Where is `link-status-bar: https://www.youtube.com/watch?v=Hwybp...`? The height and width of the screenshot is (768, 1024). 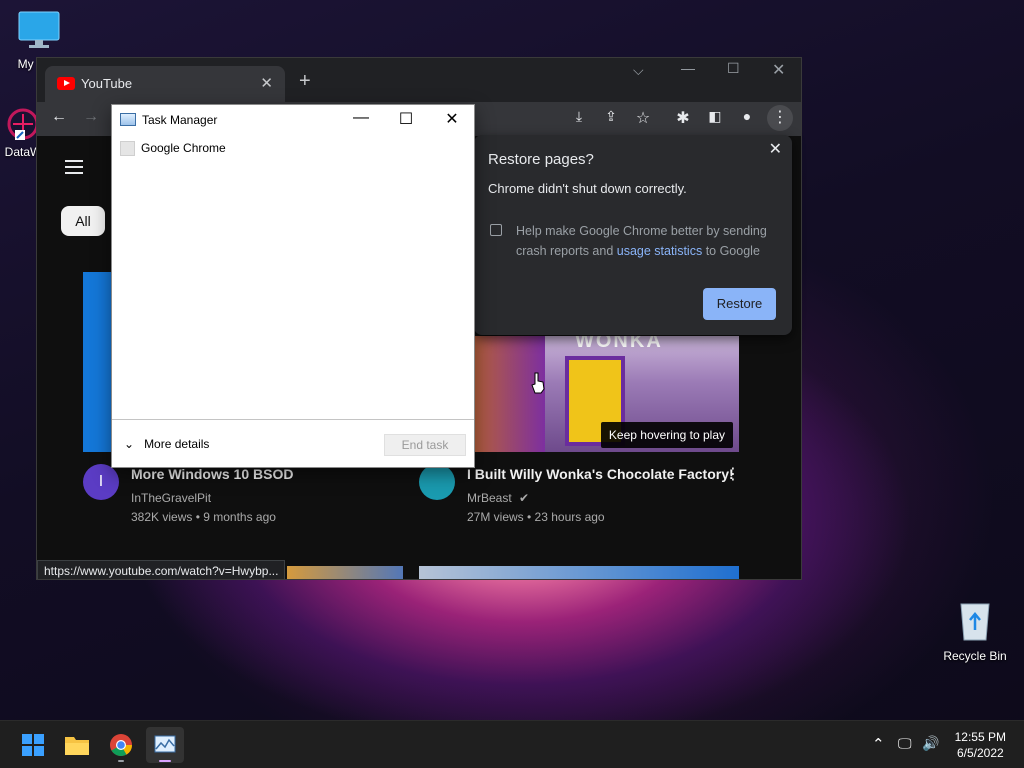
link-status-bar: https://www.youtube.com/watch?v=Hwybp... is located at coordinates (161, 569).